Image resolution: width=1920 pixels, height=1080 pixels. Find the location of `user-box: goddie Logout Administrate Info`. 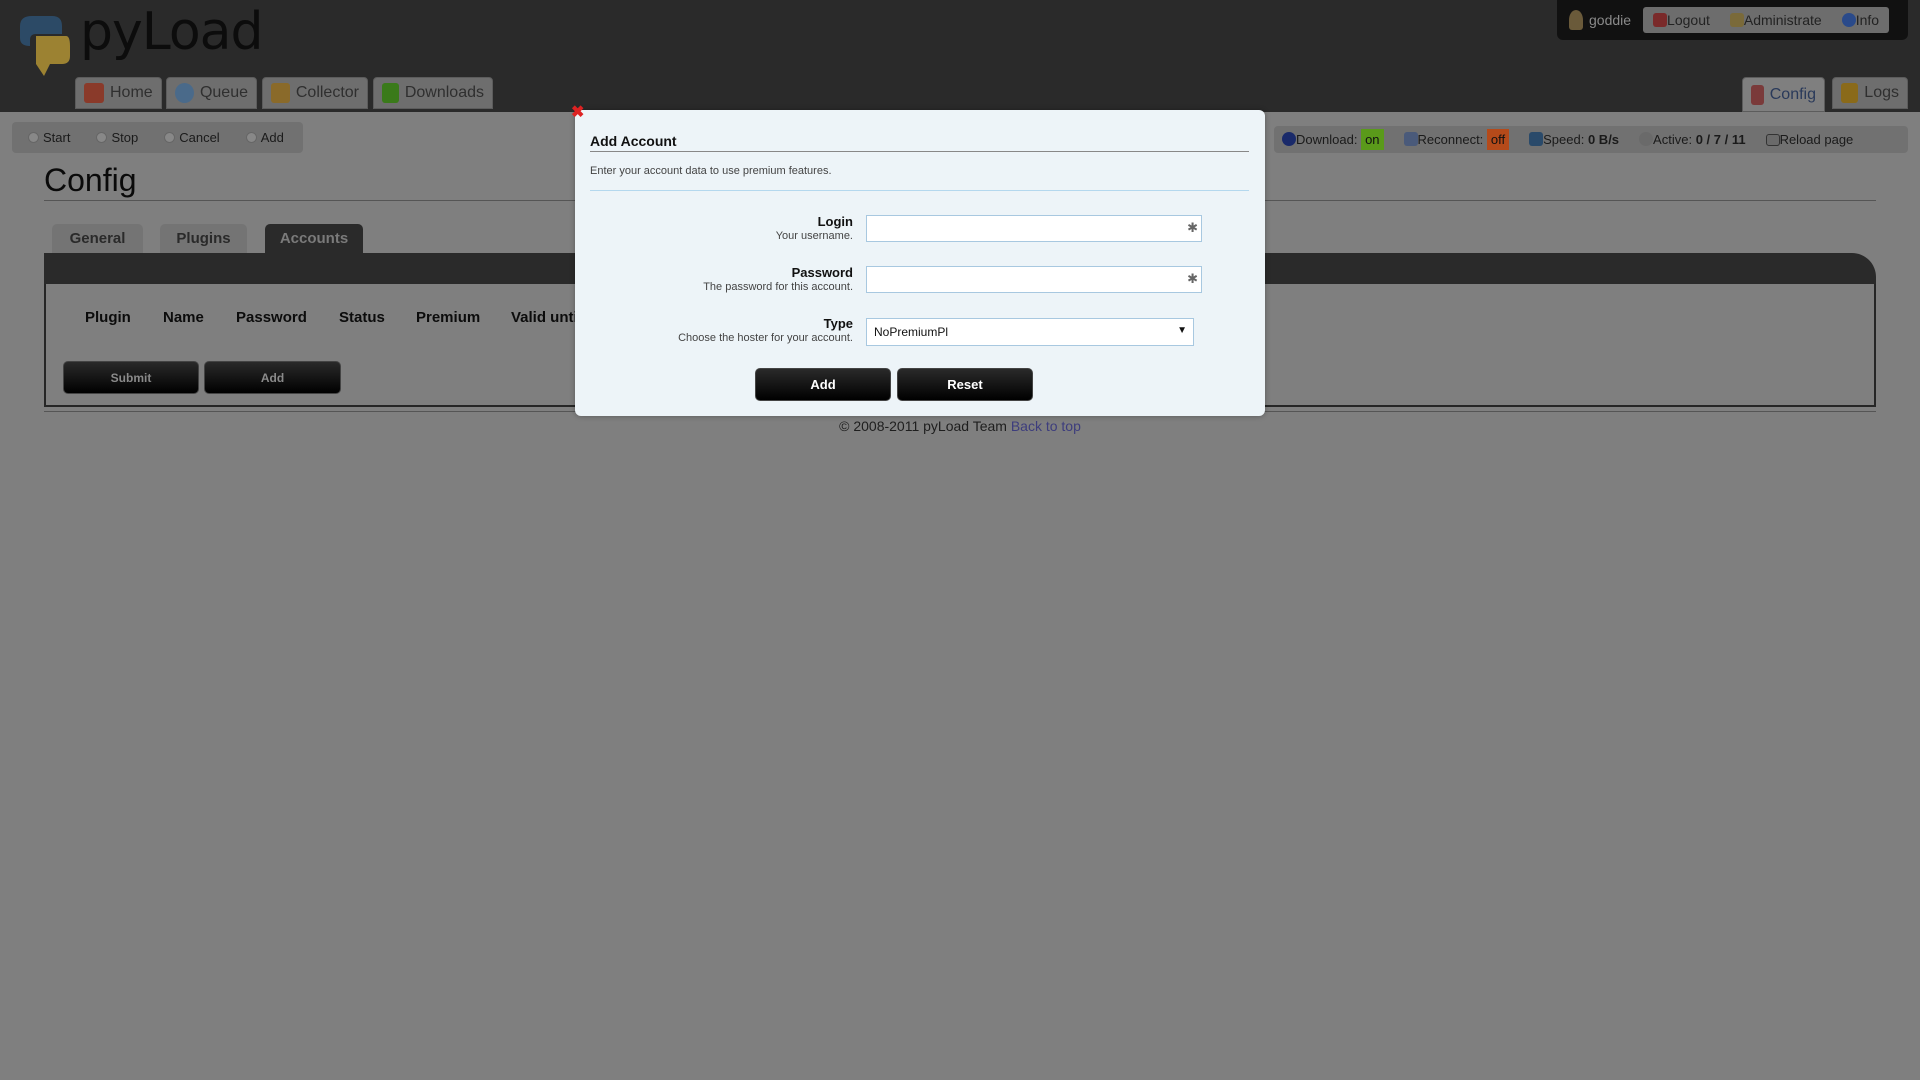

user-box: goddie Logout Administrate Info is located at coordinates (1732, 20).